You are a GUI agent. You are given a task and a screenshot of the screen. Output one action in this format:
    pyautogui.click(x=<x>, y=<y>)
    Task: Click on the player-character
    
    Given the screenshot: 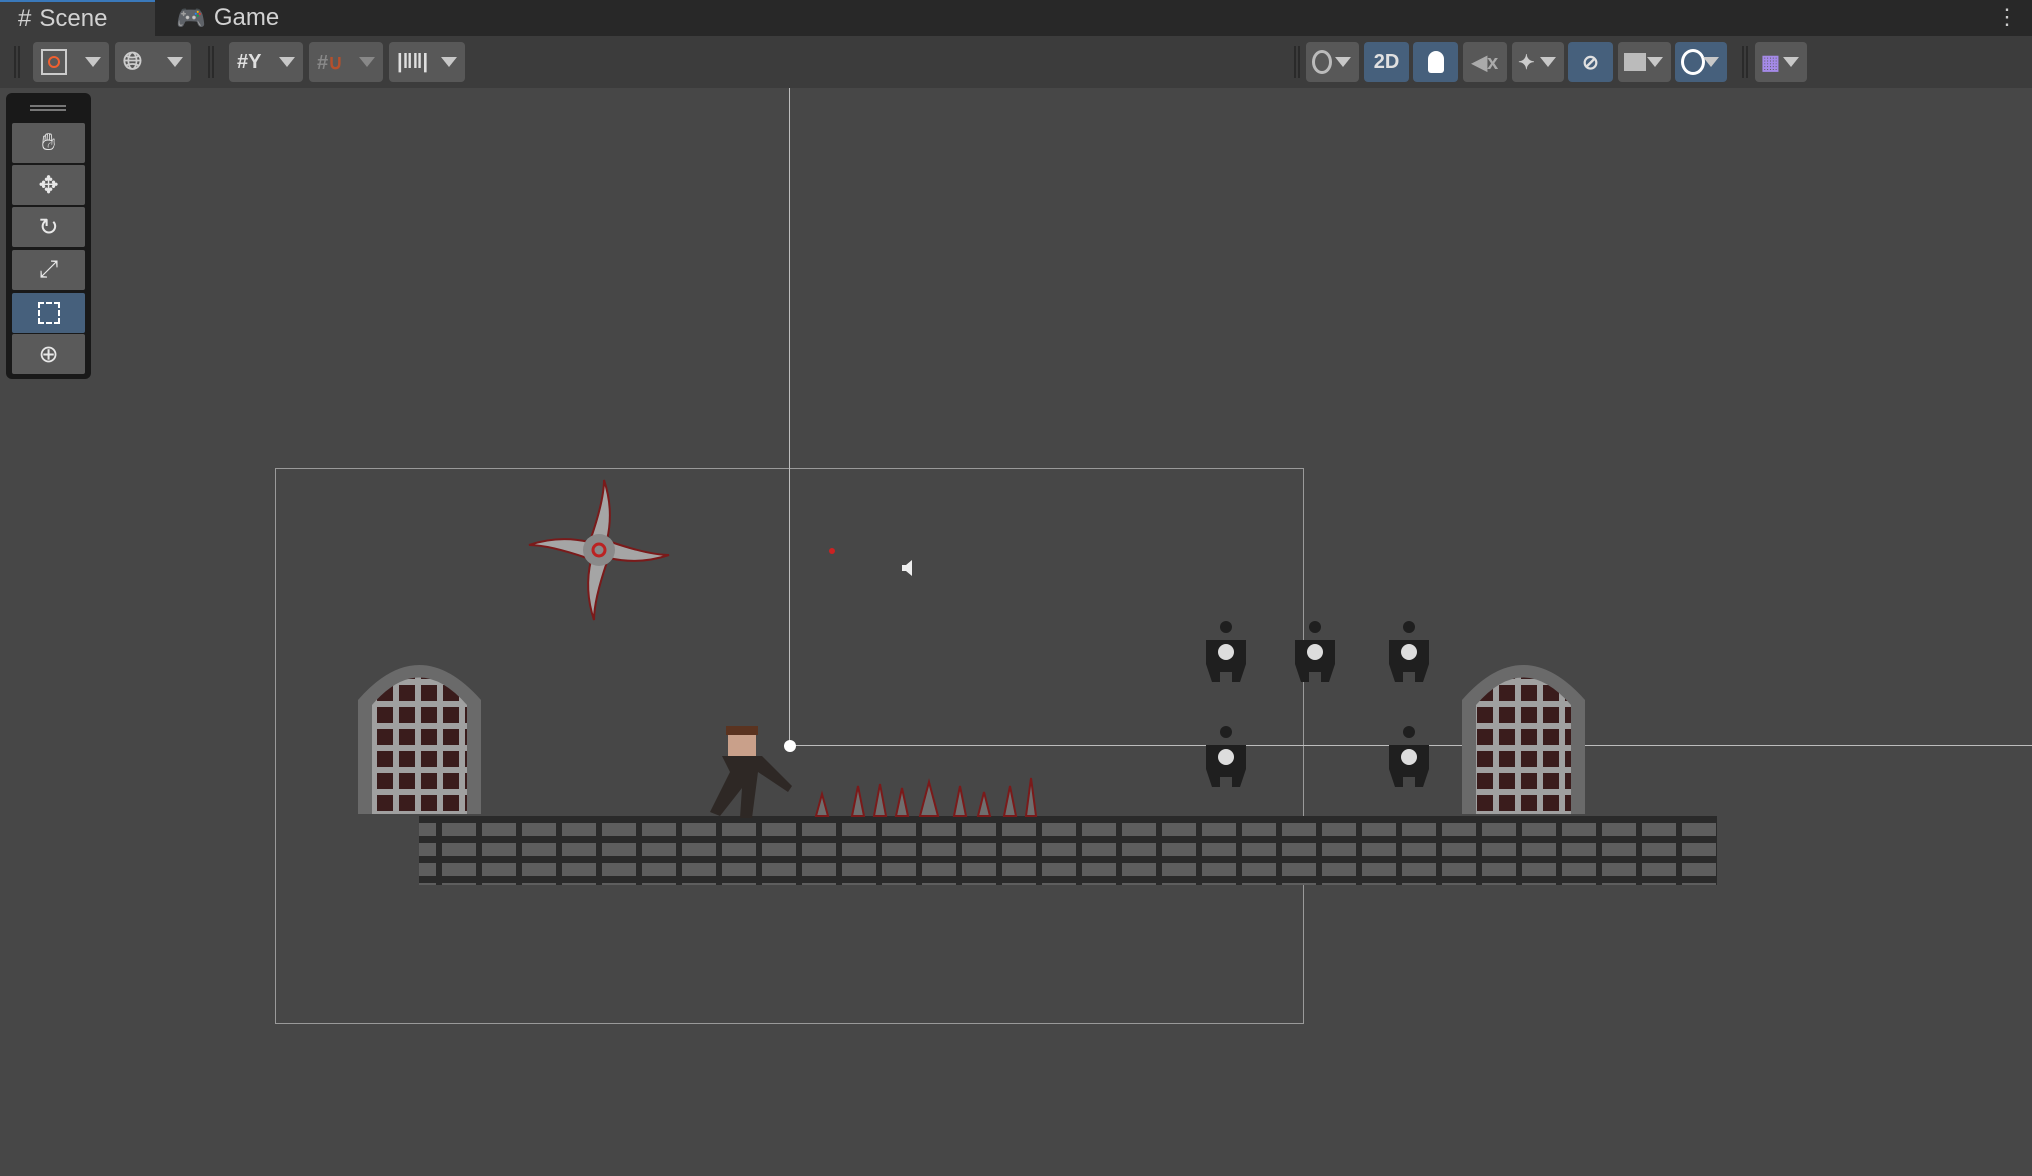 What is the action you would take?
    pyautogui.click(x=753, y=772)
    